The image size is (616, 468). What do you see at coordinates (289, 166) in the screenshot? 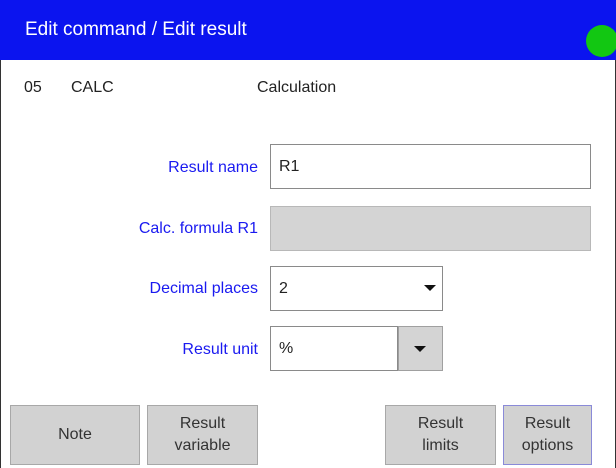
I see `result-name-value: R1` at bounding box center [289, 166].